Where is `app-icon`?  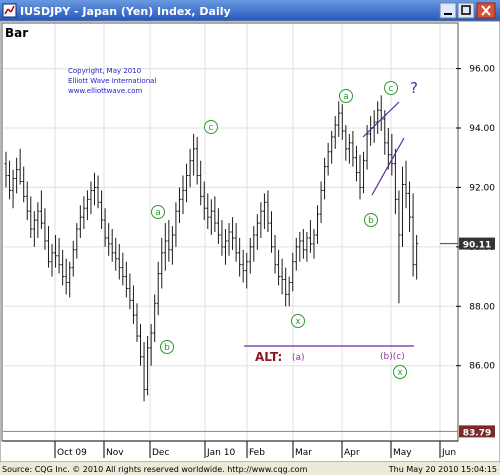 app-icon is located at coordinates (9, 10).